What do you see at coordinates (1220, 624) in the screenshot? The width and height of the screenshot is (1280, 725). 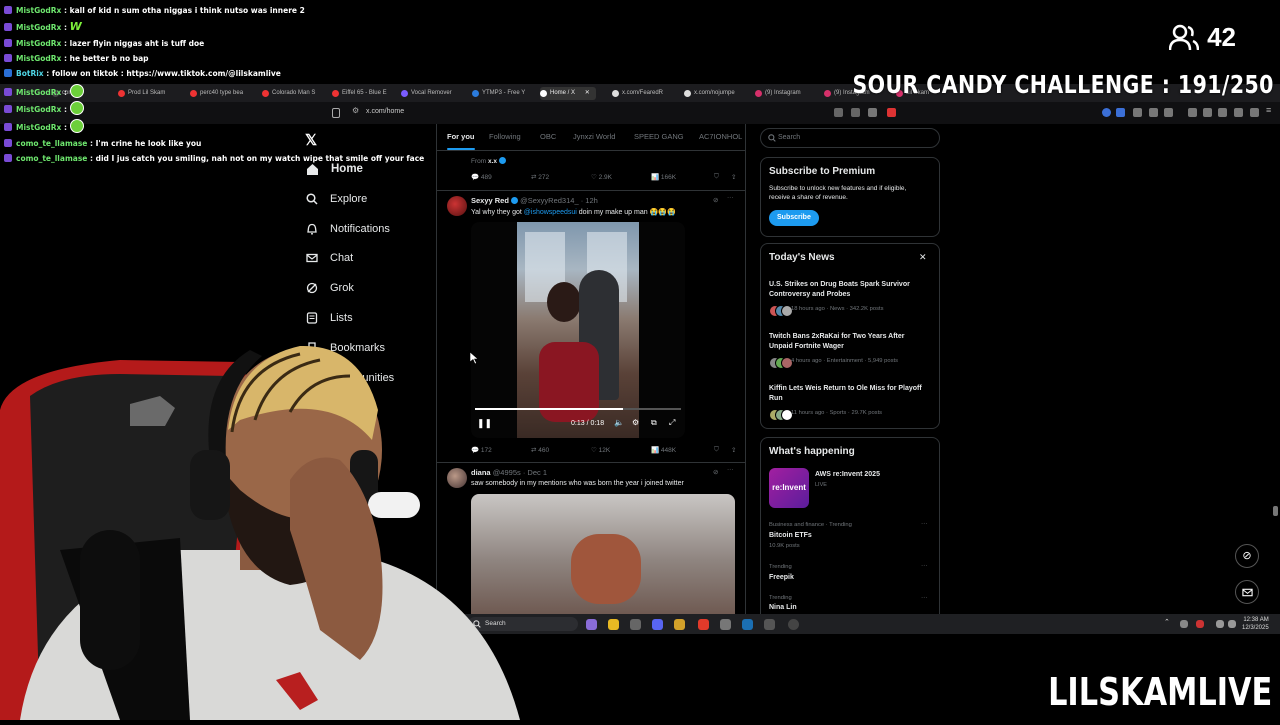 I see `monitor-icon` at bounding box center [1220, 624].